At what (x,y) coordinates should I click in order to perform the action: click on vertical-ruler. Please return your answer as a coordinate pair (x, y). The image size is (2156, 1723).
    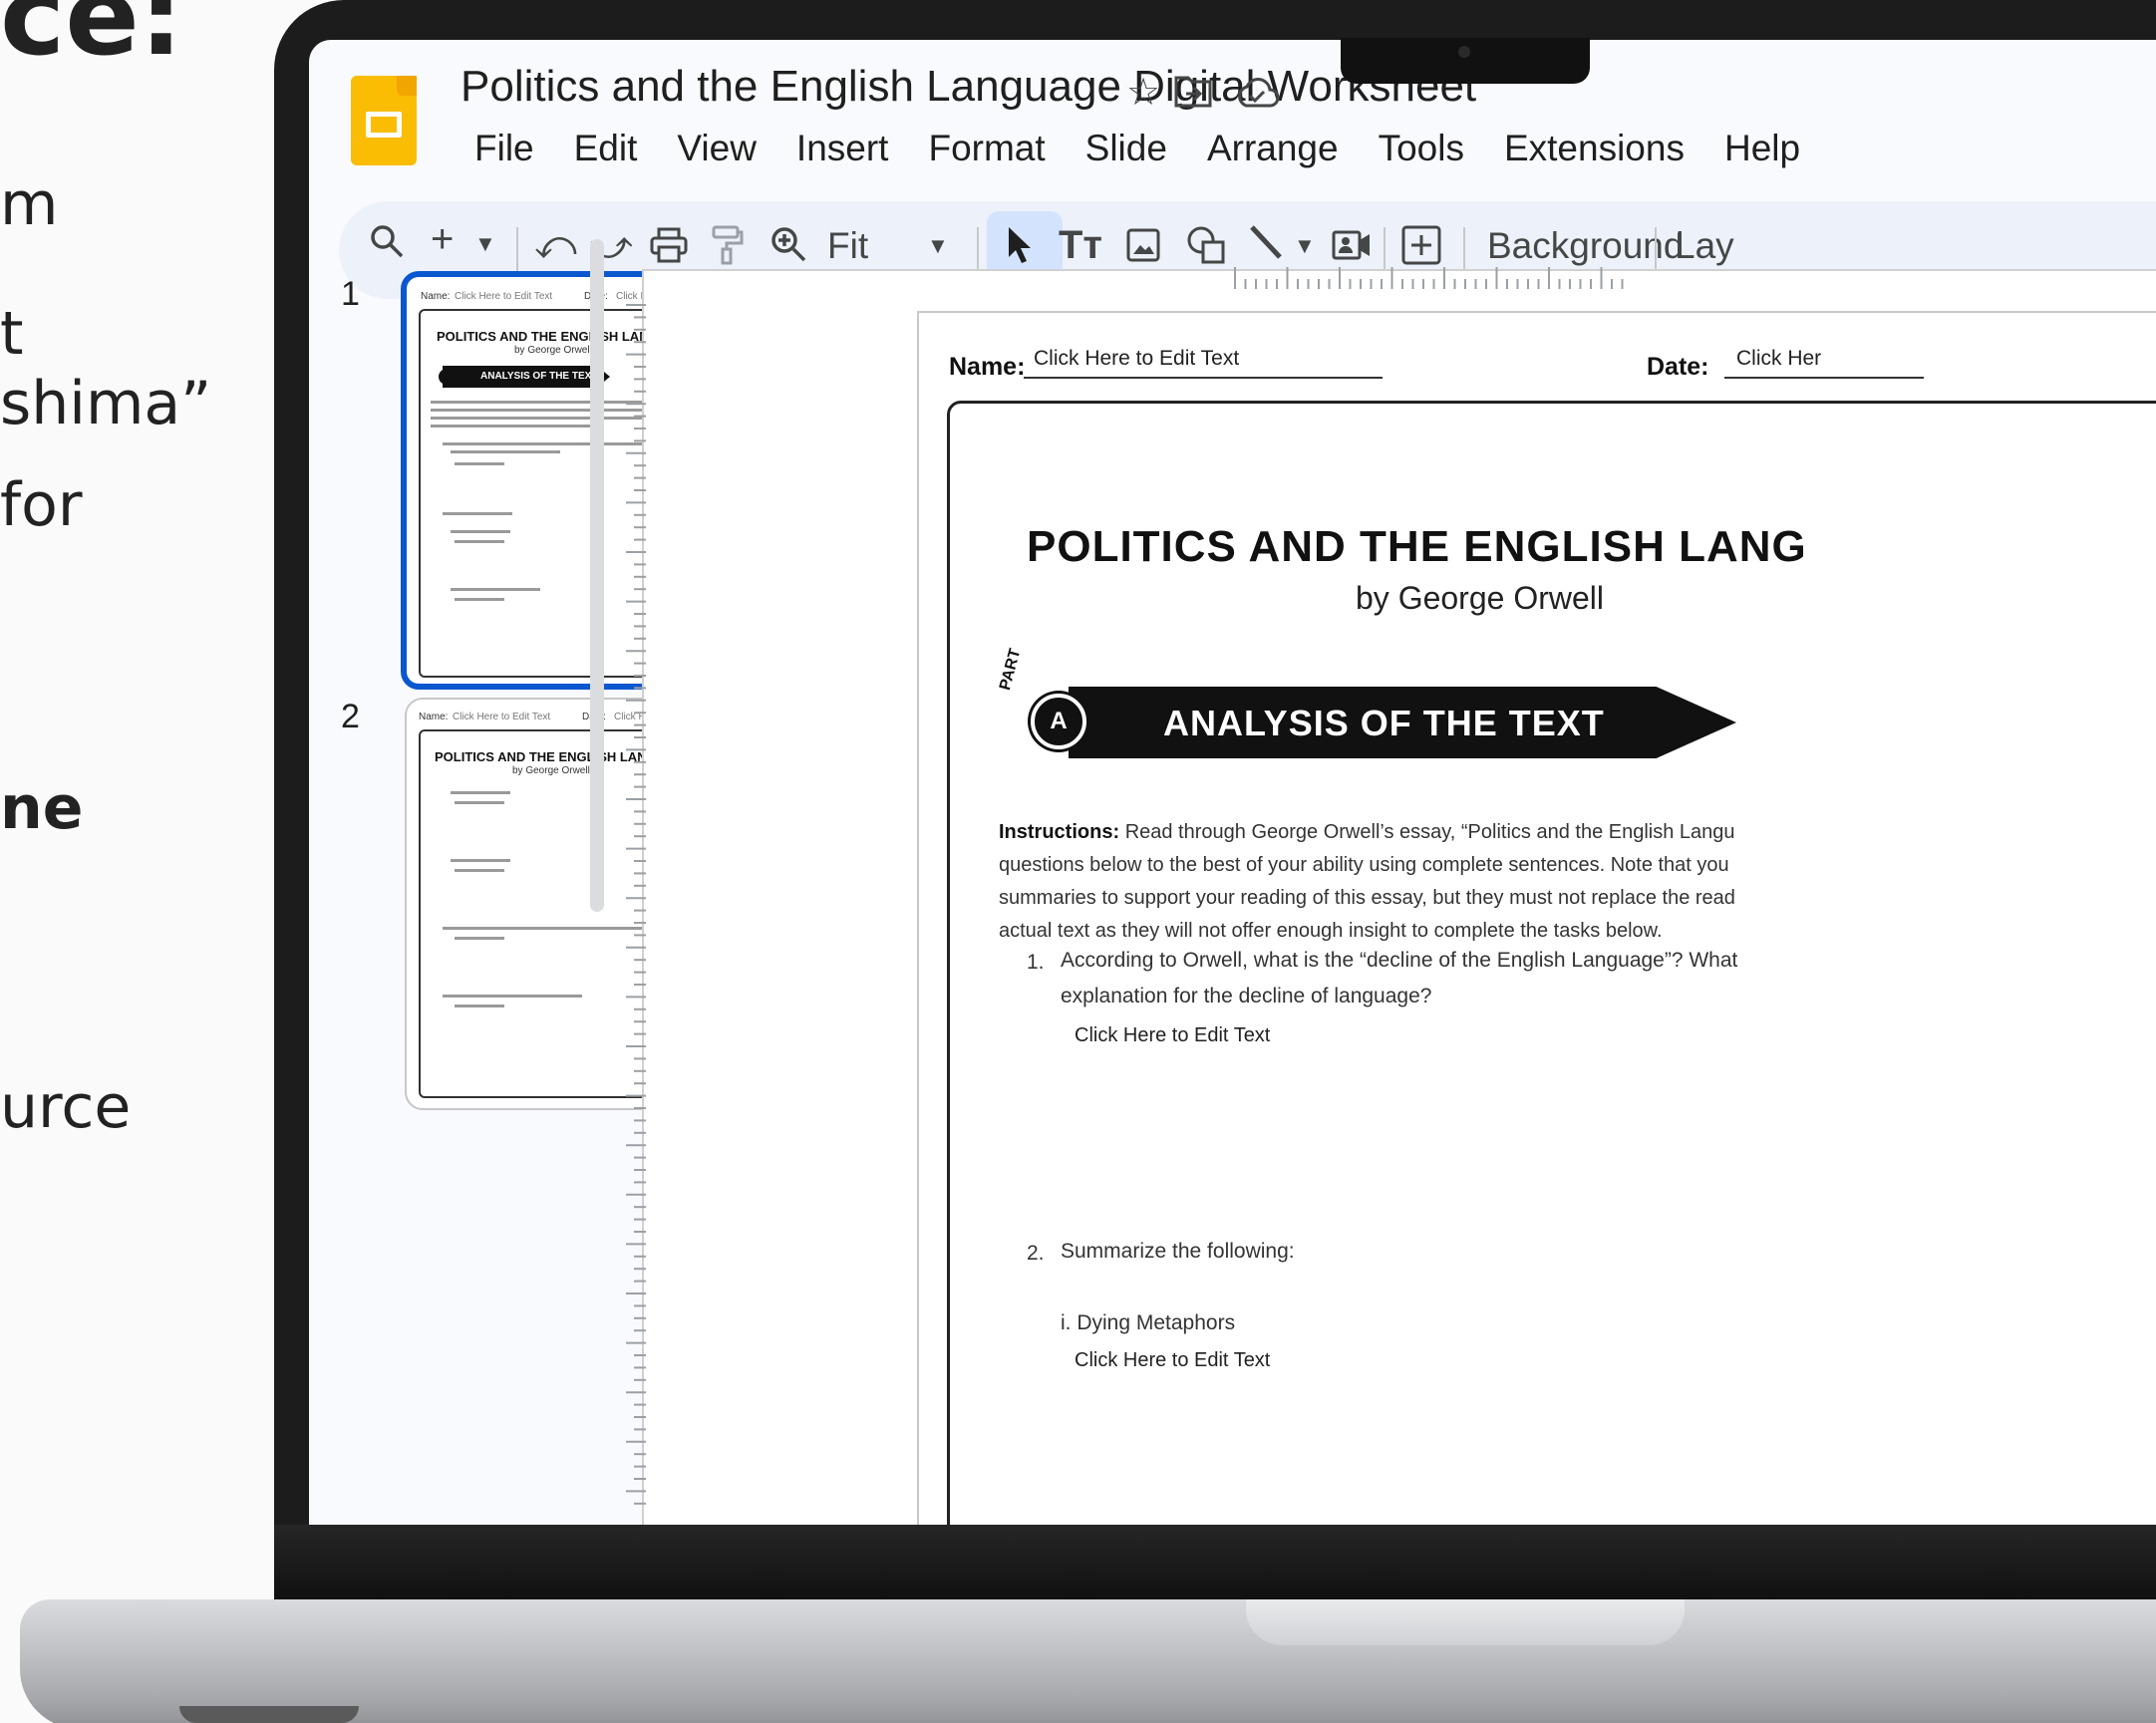
    Looking at the image, I should click on (636, 904).